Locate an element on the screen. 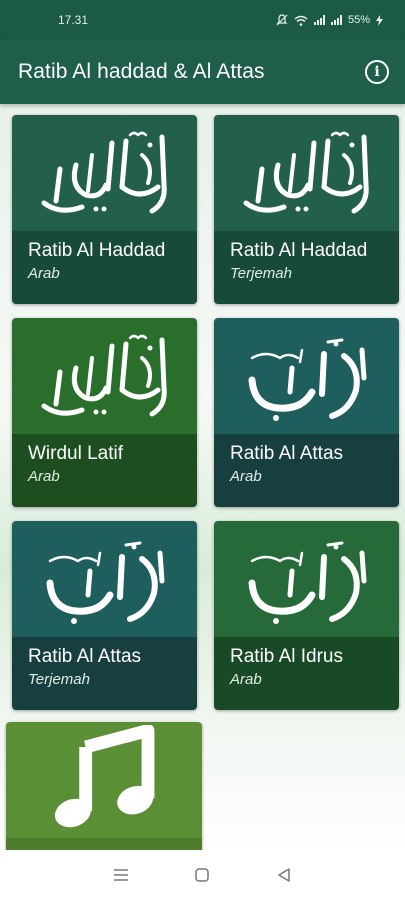 This screenshot has height=900, width=405. card-text is located at coordinates (104, 844).